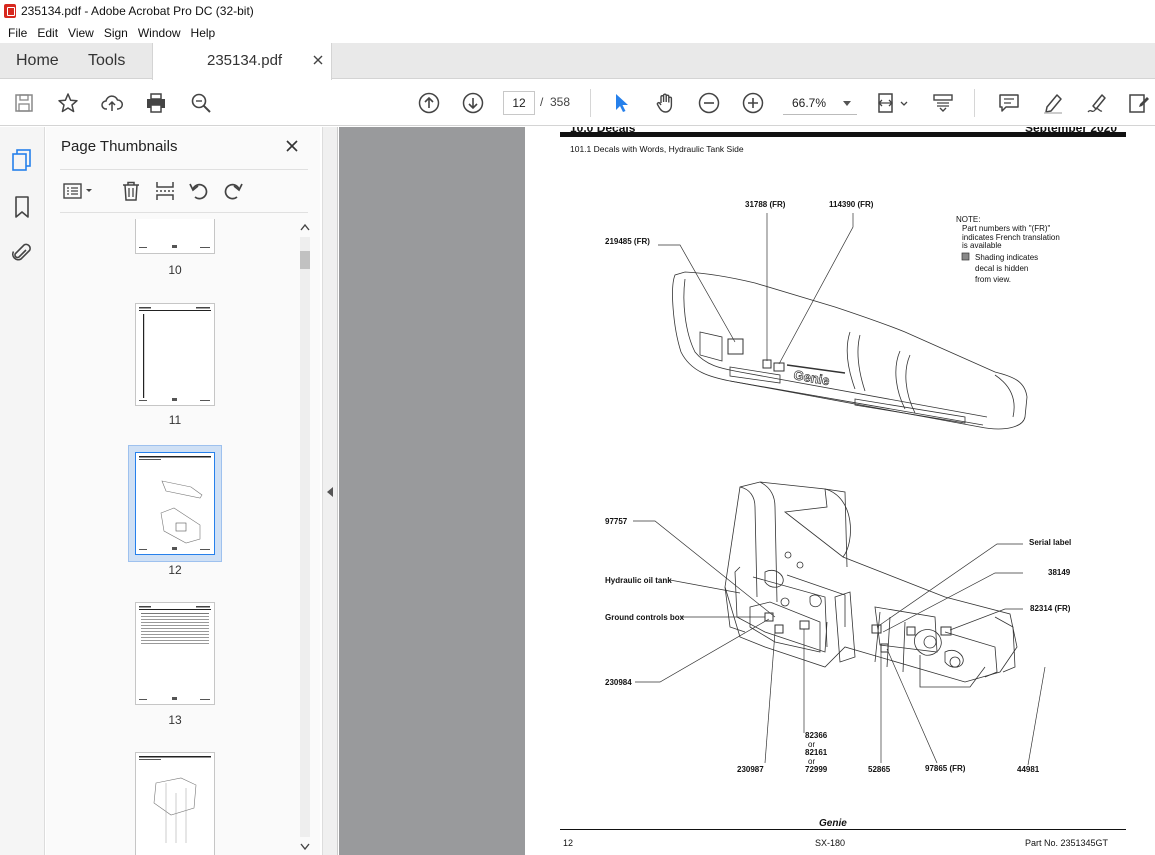 This screenshot has width=1155, height=855. Describe the element at coordinates (429, 103) in the screenshot. I see `previous-page-icon` at that location.